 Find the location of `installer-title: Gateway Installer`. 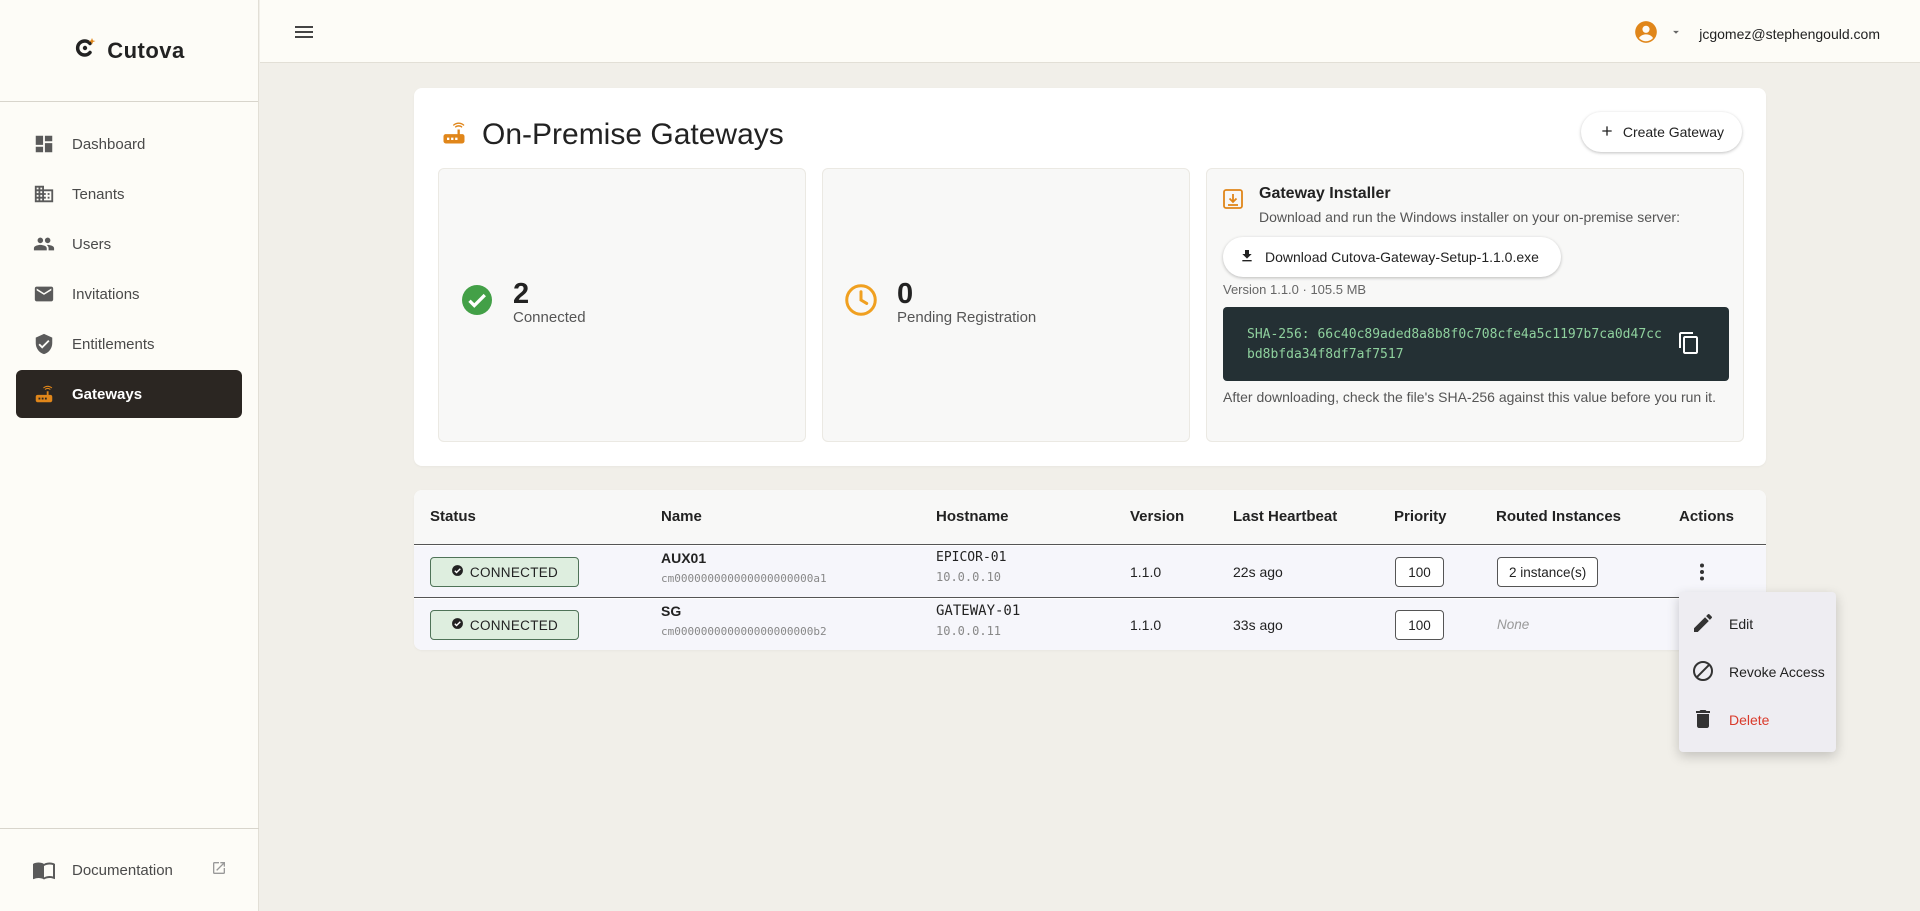

installer-title: Gateway Installer is located at coordinates (1325, 193).